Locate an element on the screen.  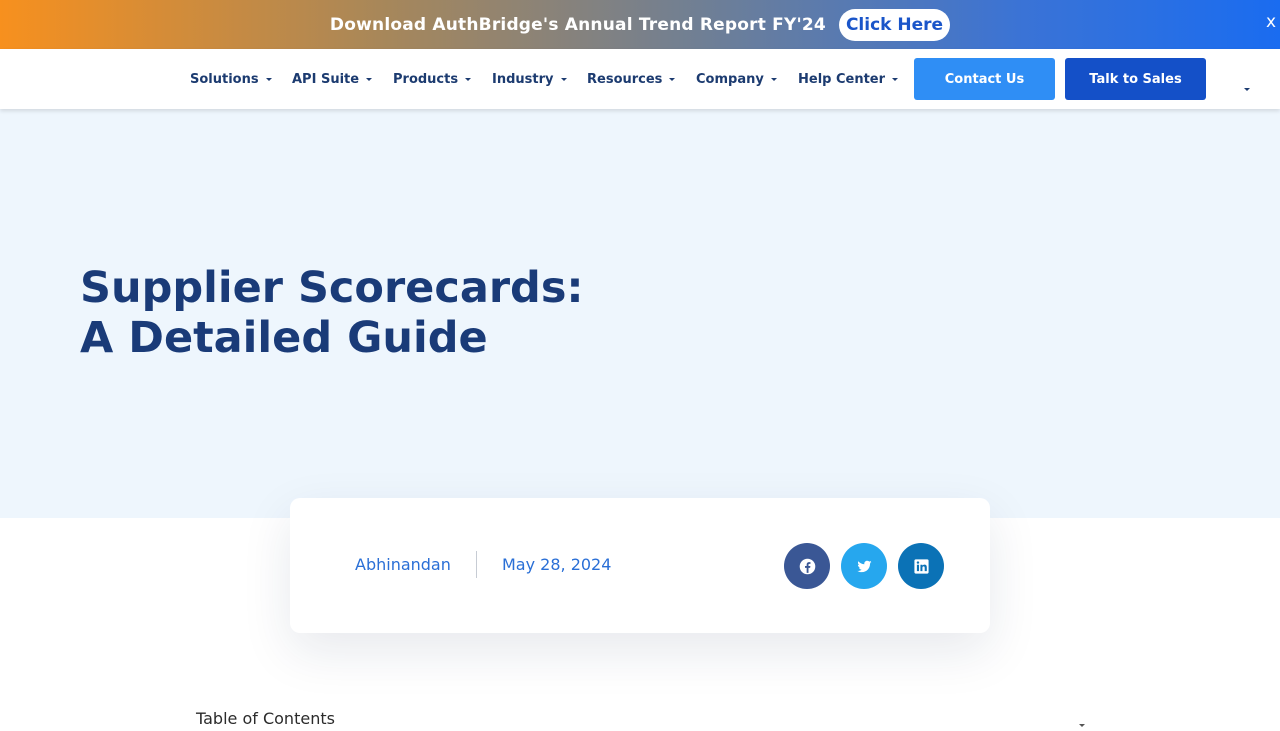
nav-item-label: Help Center is located at coordinates (842, 79).